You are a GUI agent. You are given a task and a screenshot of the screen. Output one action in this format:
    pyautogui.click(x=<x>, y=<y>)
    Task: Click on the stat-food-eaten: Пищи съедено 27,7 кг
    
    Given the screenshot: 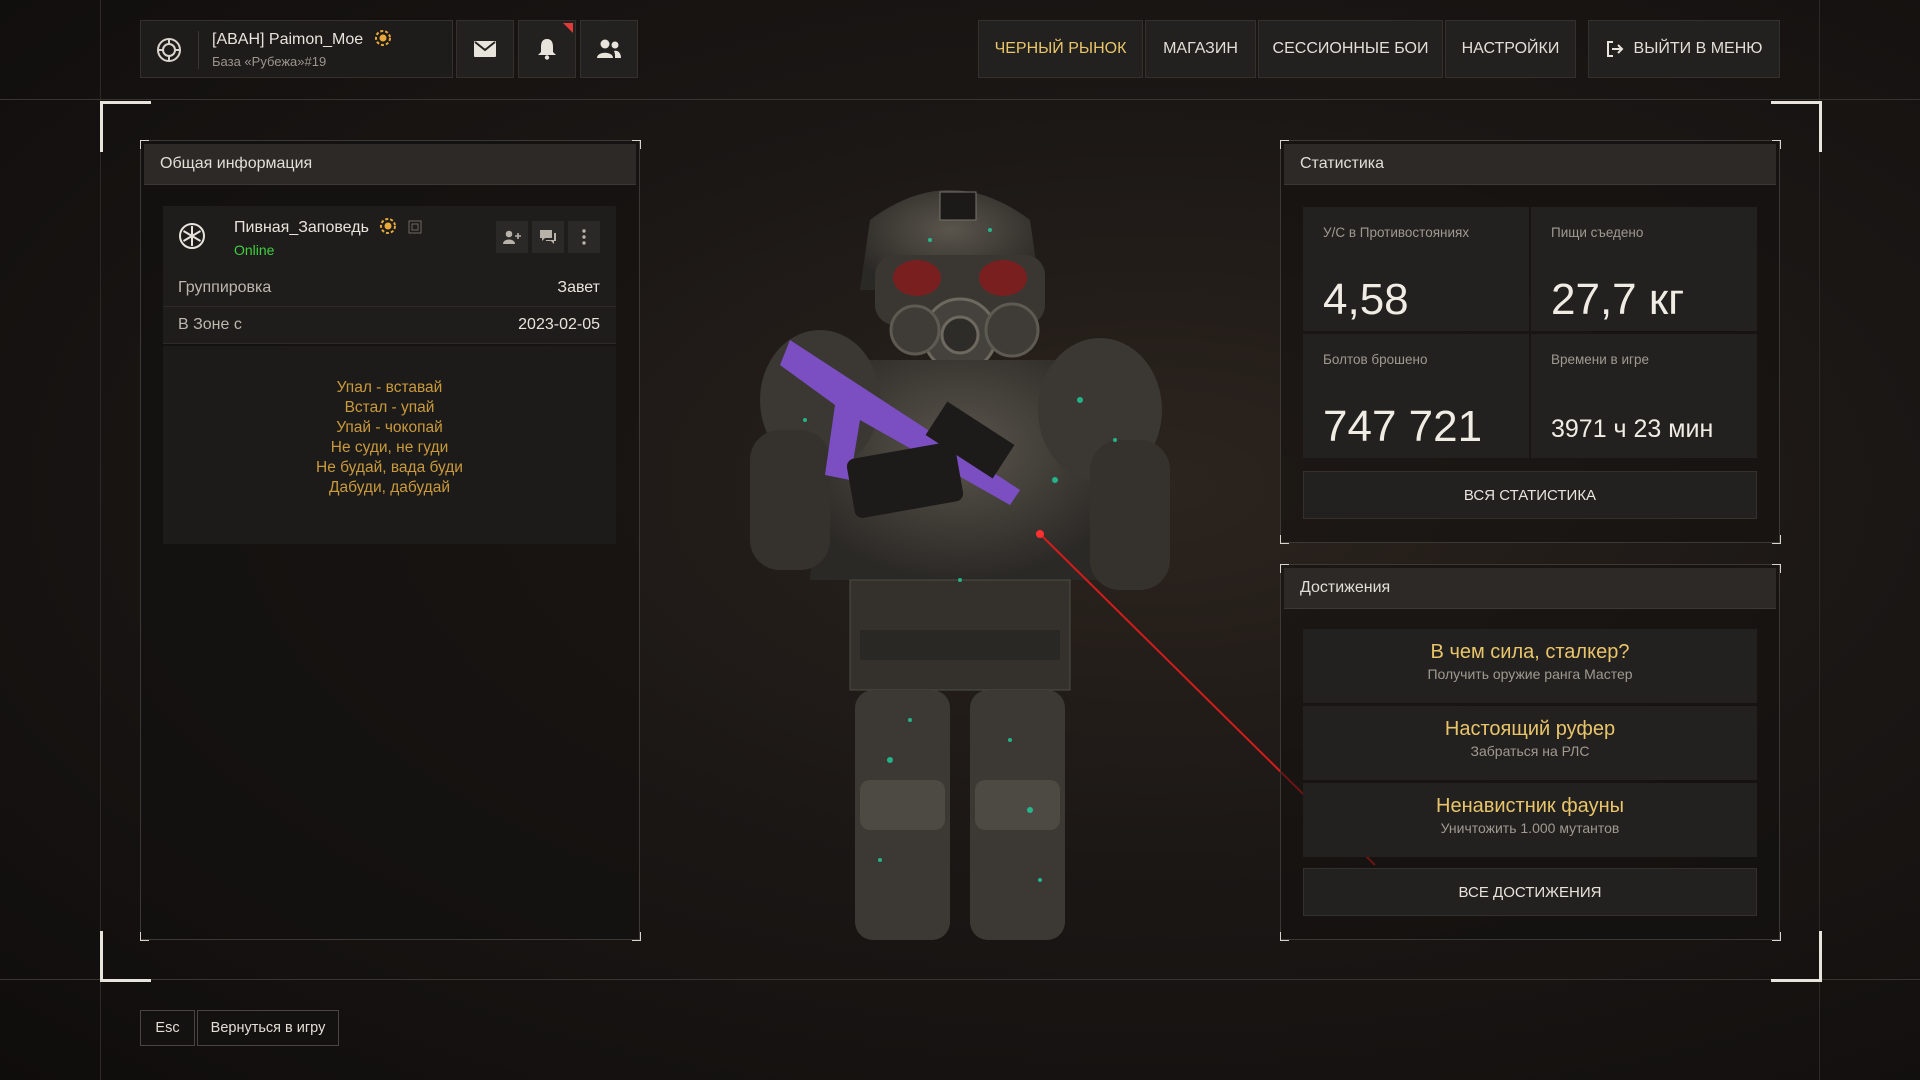 What is the action you would take?
    pyautogui.click(x=1644, y=269)
    